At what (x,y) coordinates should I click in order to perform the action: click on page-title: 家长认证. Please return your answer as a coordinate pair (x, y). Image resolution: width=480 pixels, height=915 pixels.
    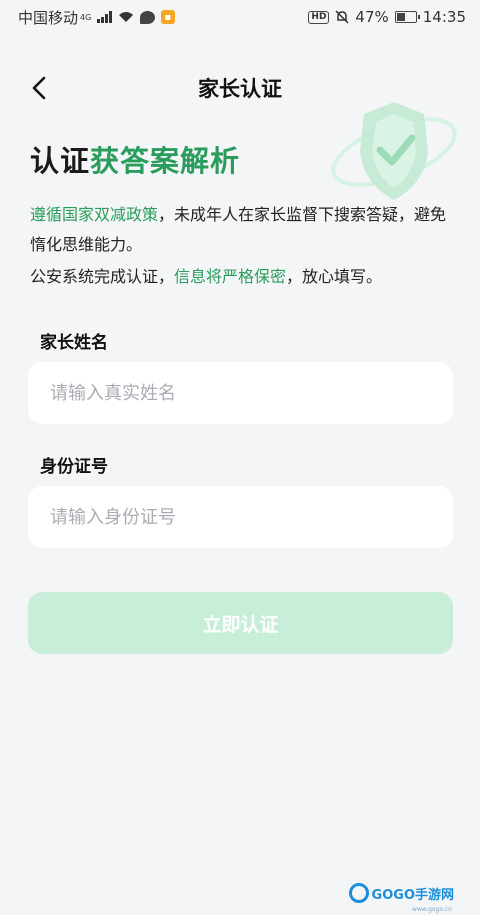
    Looking at the image, I should click on (240, 89).